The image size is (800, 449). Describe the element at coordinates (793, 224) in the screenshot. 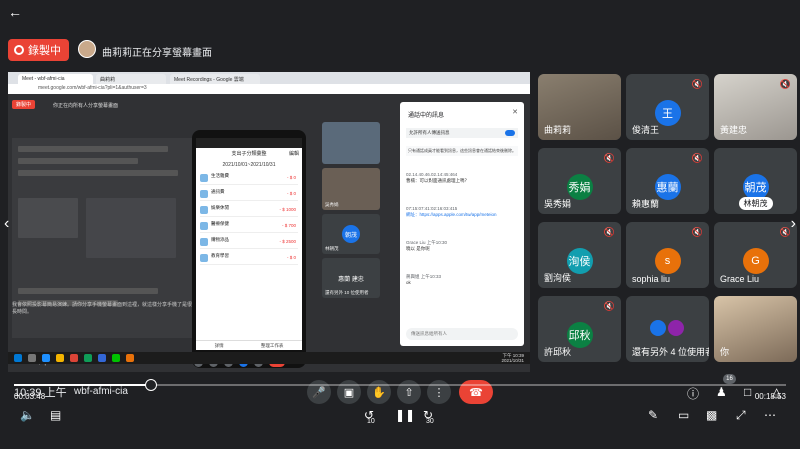

I see `chevron-right-icon: ›` at that location.